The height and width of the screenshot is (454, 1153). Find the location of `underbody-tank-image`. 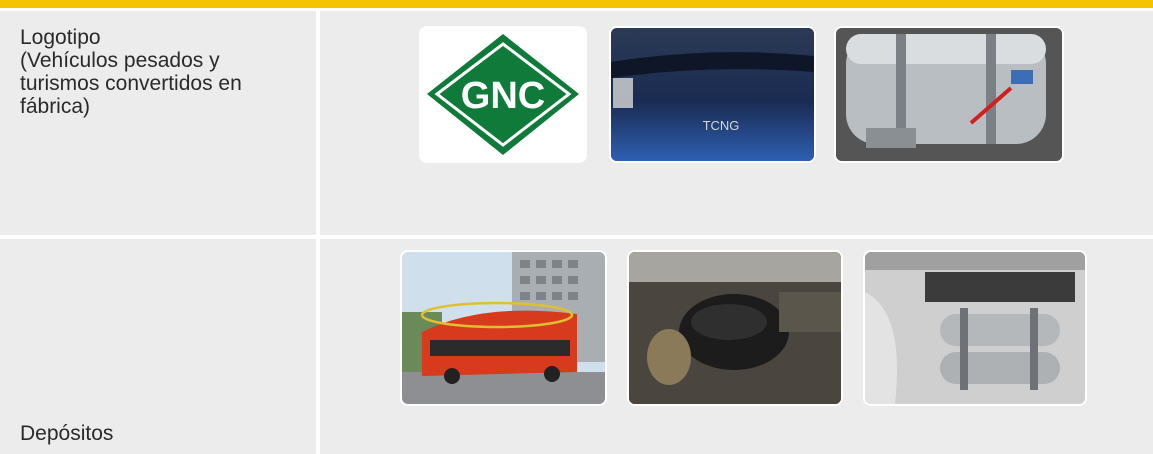

underbody-tank-image is located at coordinates (735, 328).